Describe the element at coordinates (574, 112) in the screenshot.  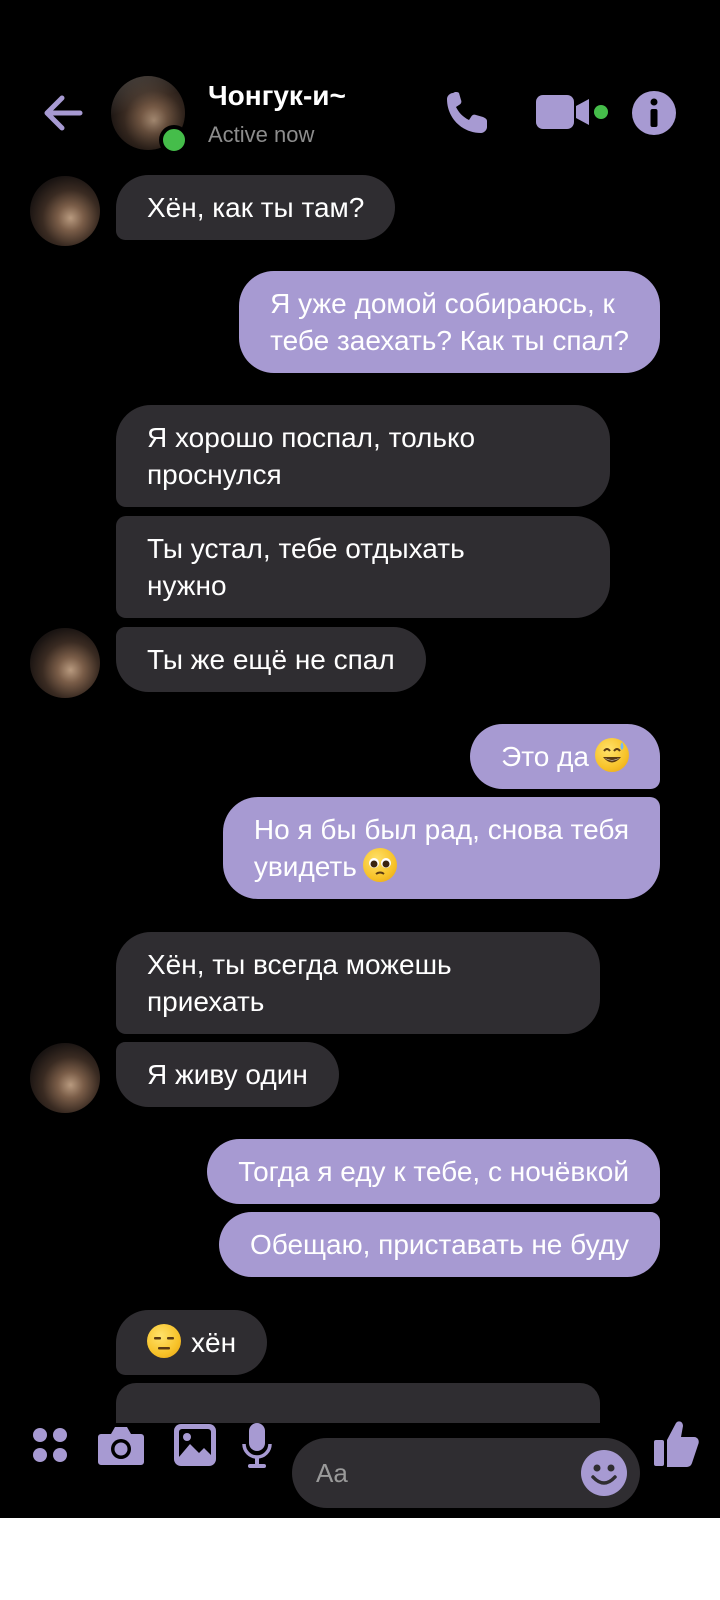
I see `video-camera-icon` at that location.